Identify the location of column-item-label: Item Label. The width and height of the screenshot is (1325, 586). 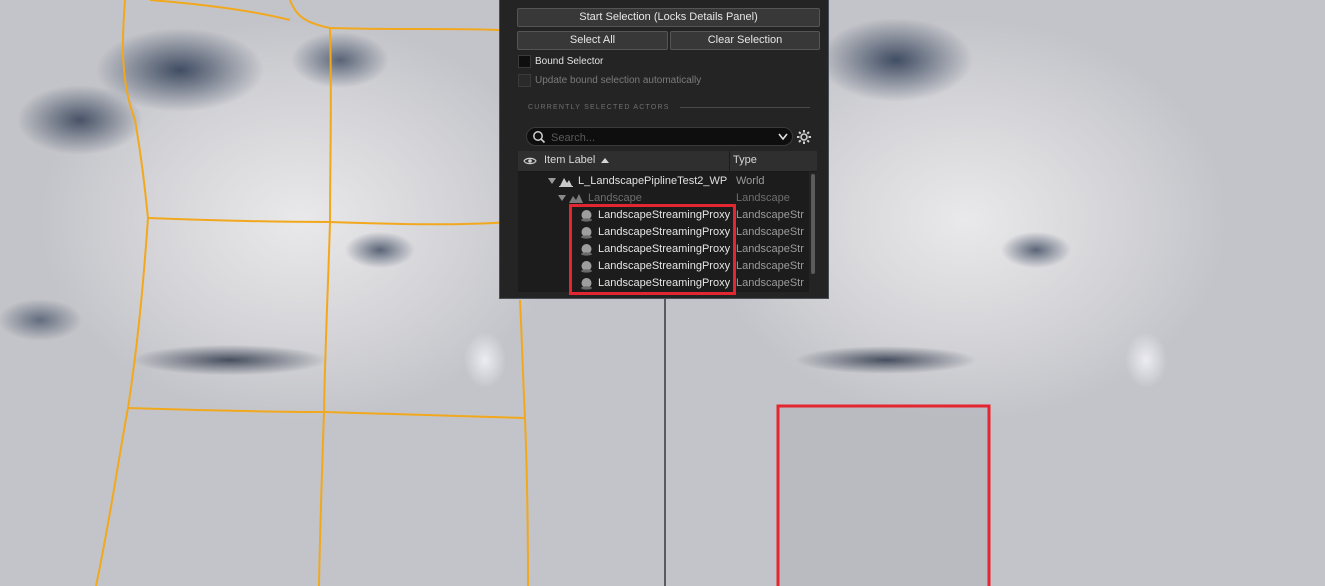
(577, 160).